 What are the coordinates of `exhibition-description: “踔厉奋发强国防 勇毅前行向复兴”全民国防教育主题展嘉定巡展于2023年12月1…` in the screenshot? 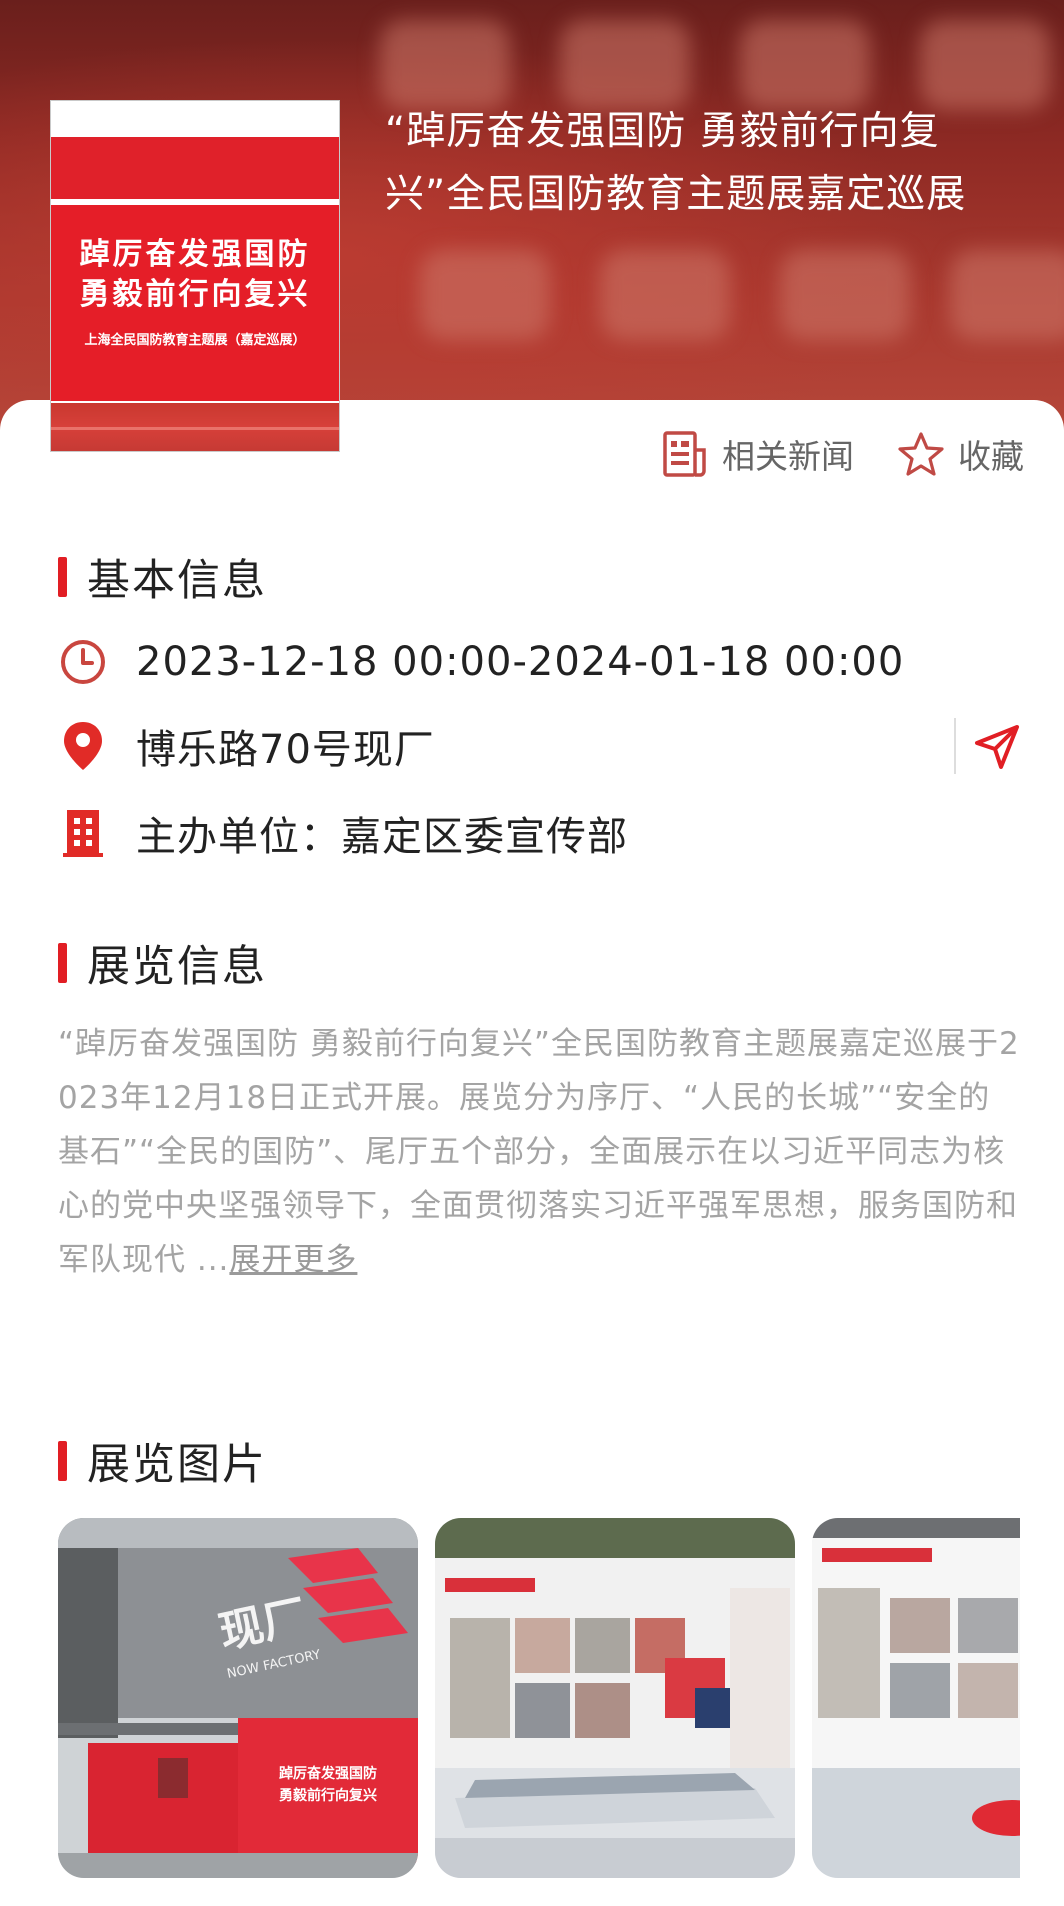 It's located at (539, 1152).